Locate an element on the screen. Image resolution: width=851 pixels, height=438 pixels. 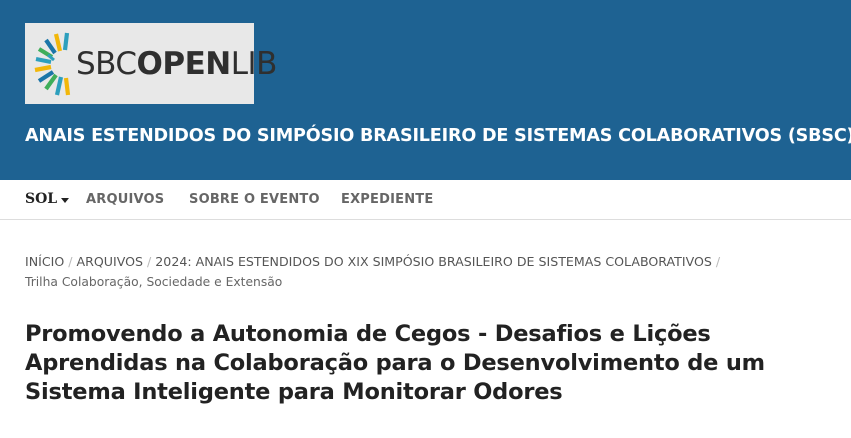
nav-item-arquivos: ARQUIVOS is located at coordinates (125, 199).